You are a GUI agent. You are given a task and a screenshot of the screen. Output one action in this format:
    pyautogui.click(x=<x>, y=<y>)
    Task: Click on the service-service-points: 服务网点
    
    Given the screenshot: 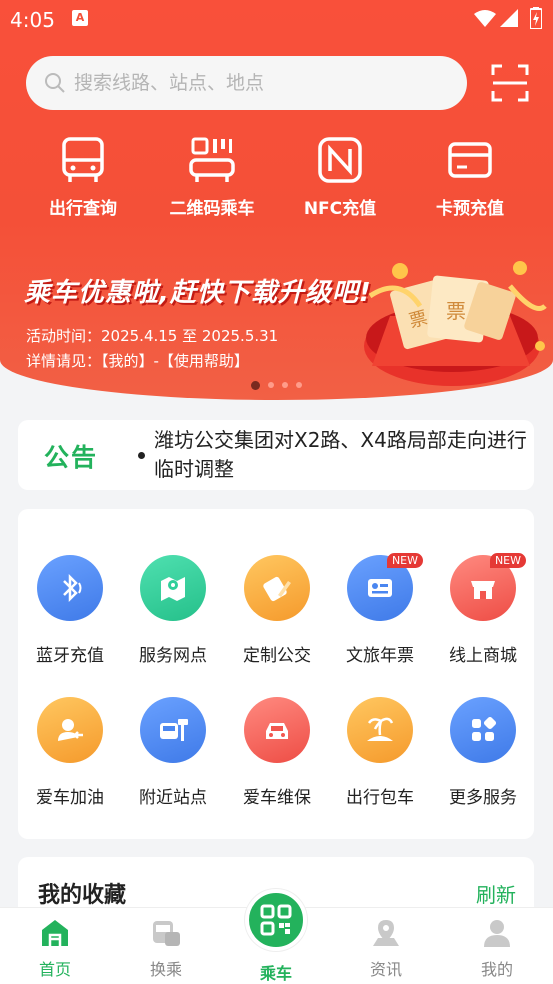 What is the action you would take?
    pyautogui.click(x=173, y=610)
    